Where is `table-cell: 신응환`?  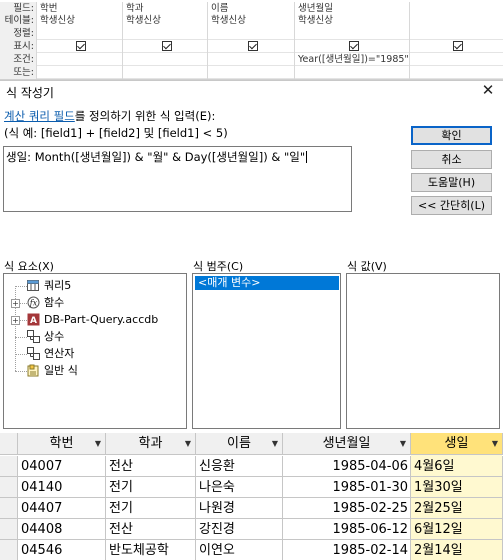 table-cell: 신응환 is located at coordinates (239, 466).